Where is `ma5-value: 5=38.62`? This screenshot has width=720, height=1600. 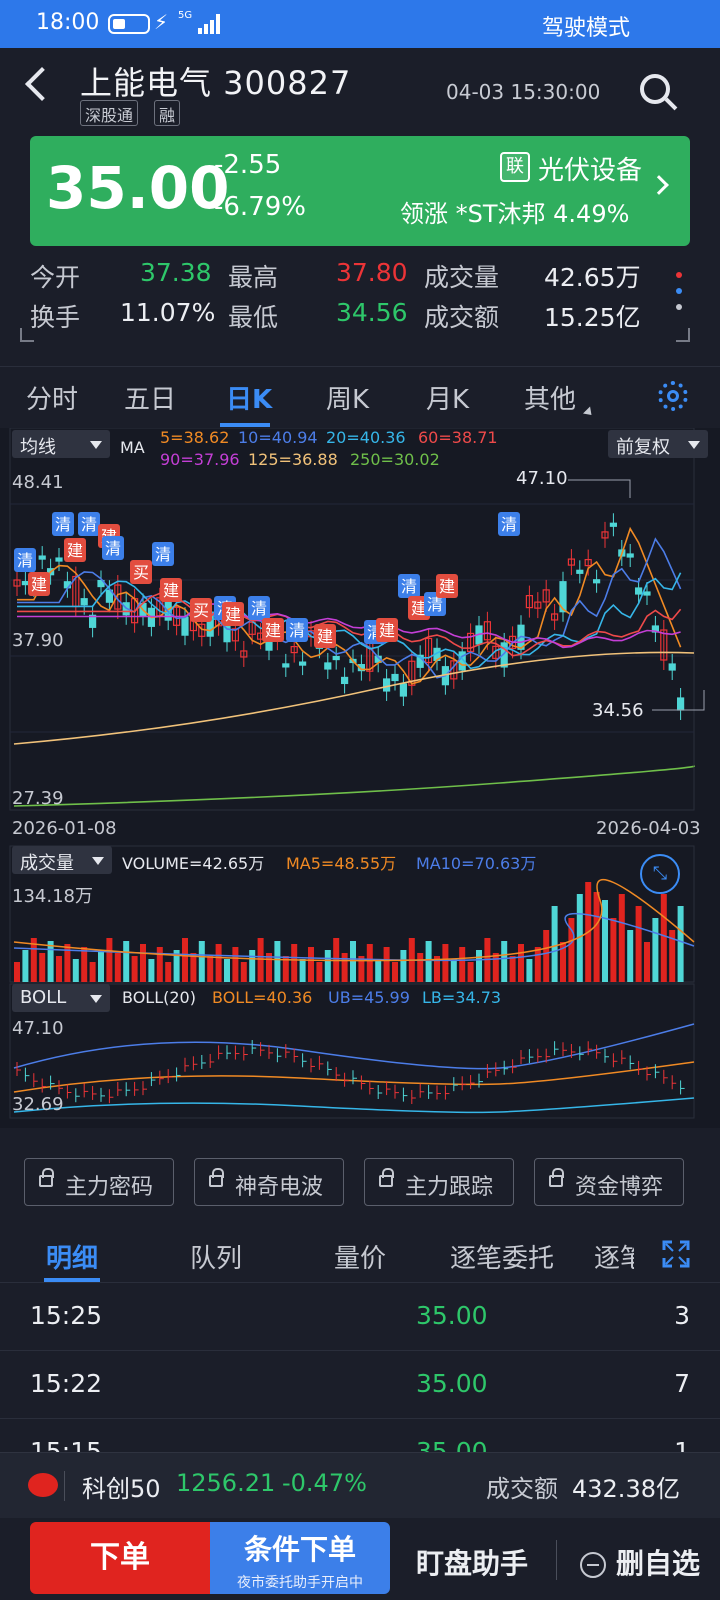 ma5-value: 5=38.62 is located at coordinates (195, 437).